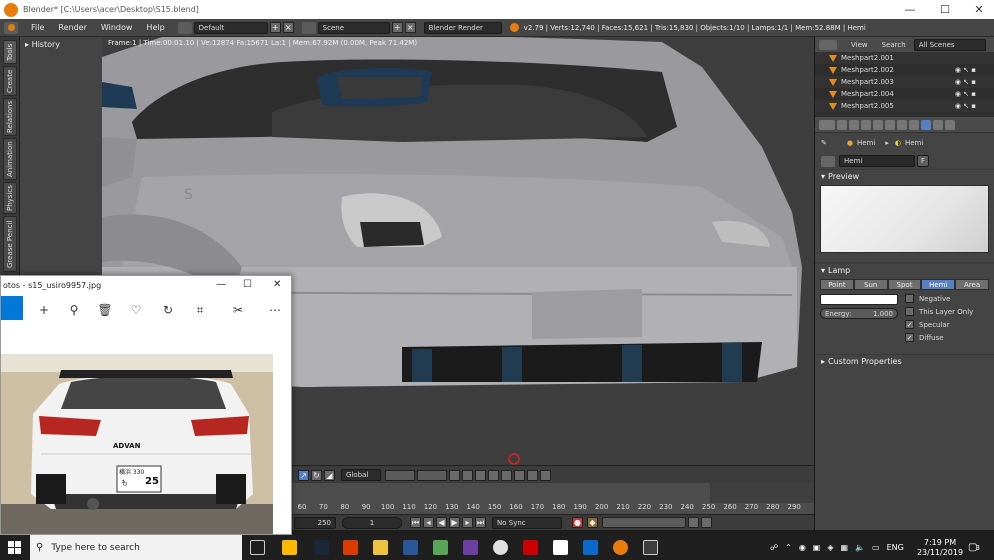  I want to click on tray-app-icon: ▣, so click(817, 547).